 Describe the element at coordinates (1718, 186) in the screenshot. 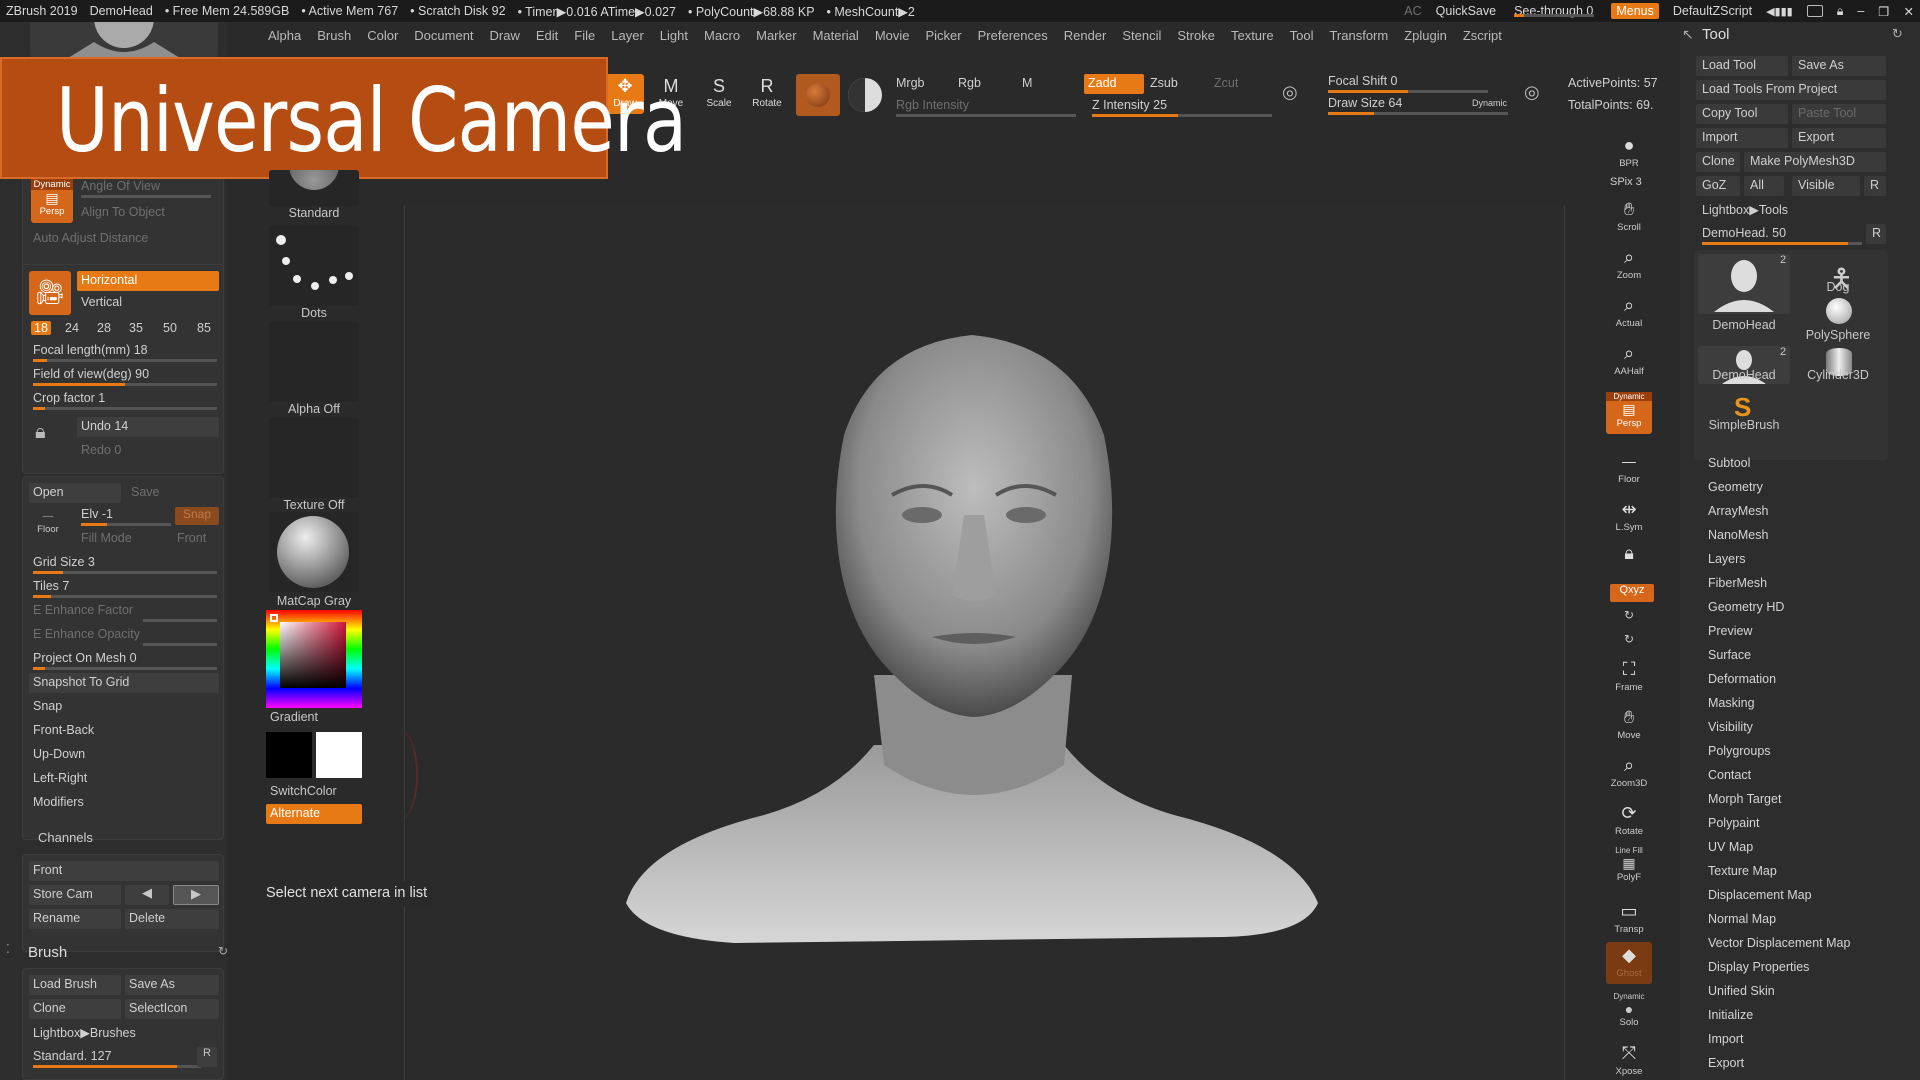

I see `goz-button: GoZ` at that location.